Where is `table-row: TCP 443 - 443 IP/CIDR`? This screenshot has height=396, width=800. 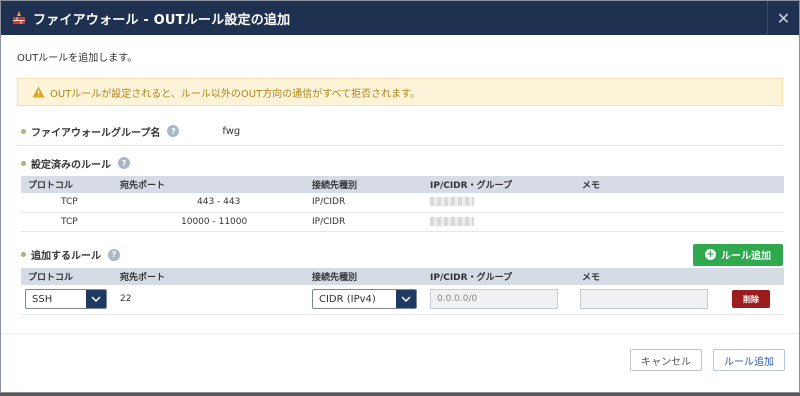 table-row: TCP 443 - 443 IP/CIDR is located at coordinates (402, 203).